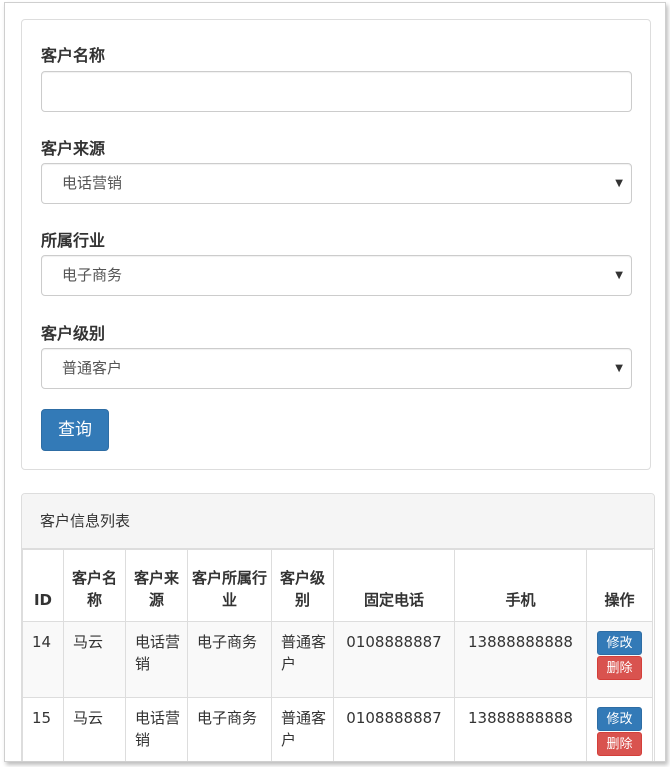 Image resolution: width=670 pixels, height=767 pixels. I want to click on col-header-id: ID, so click(43, 585).